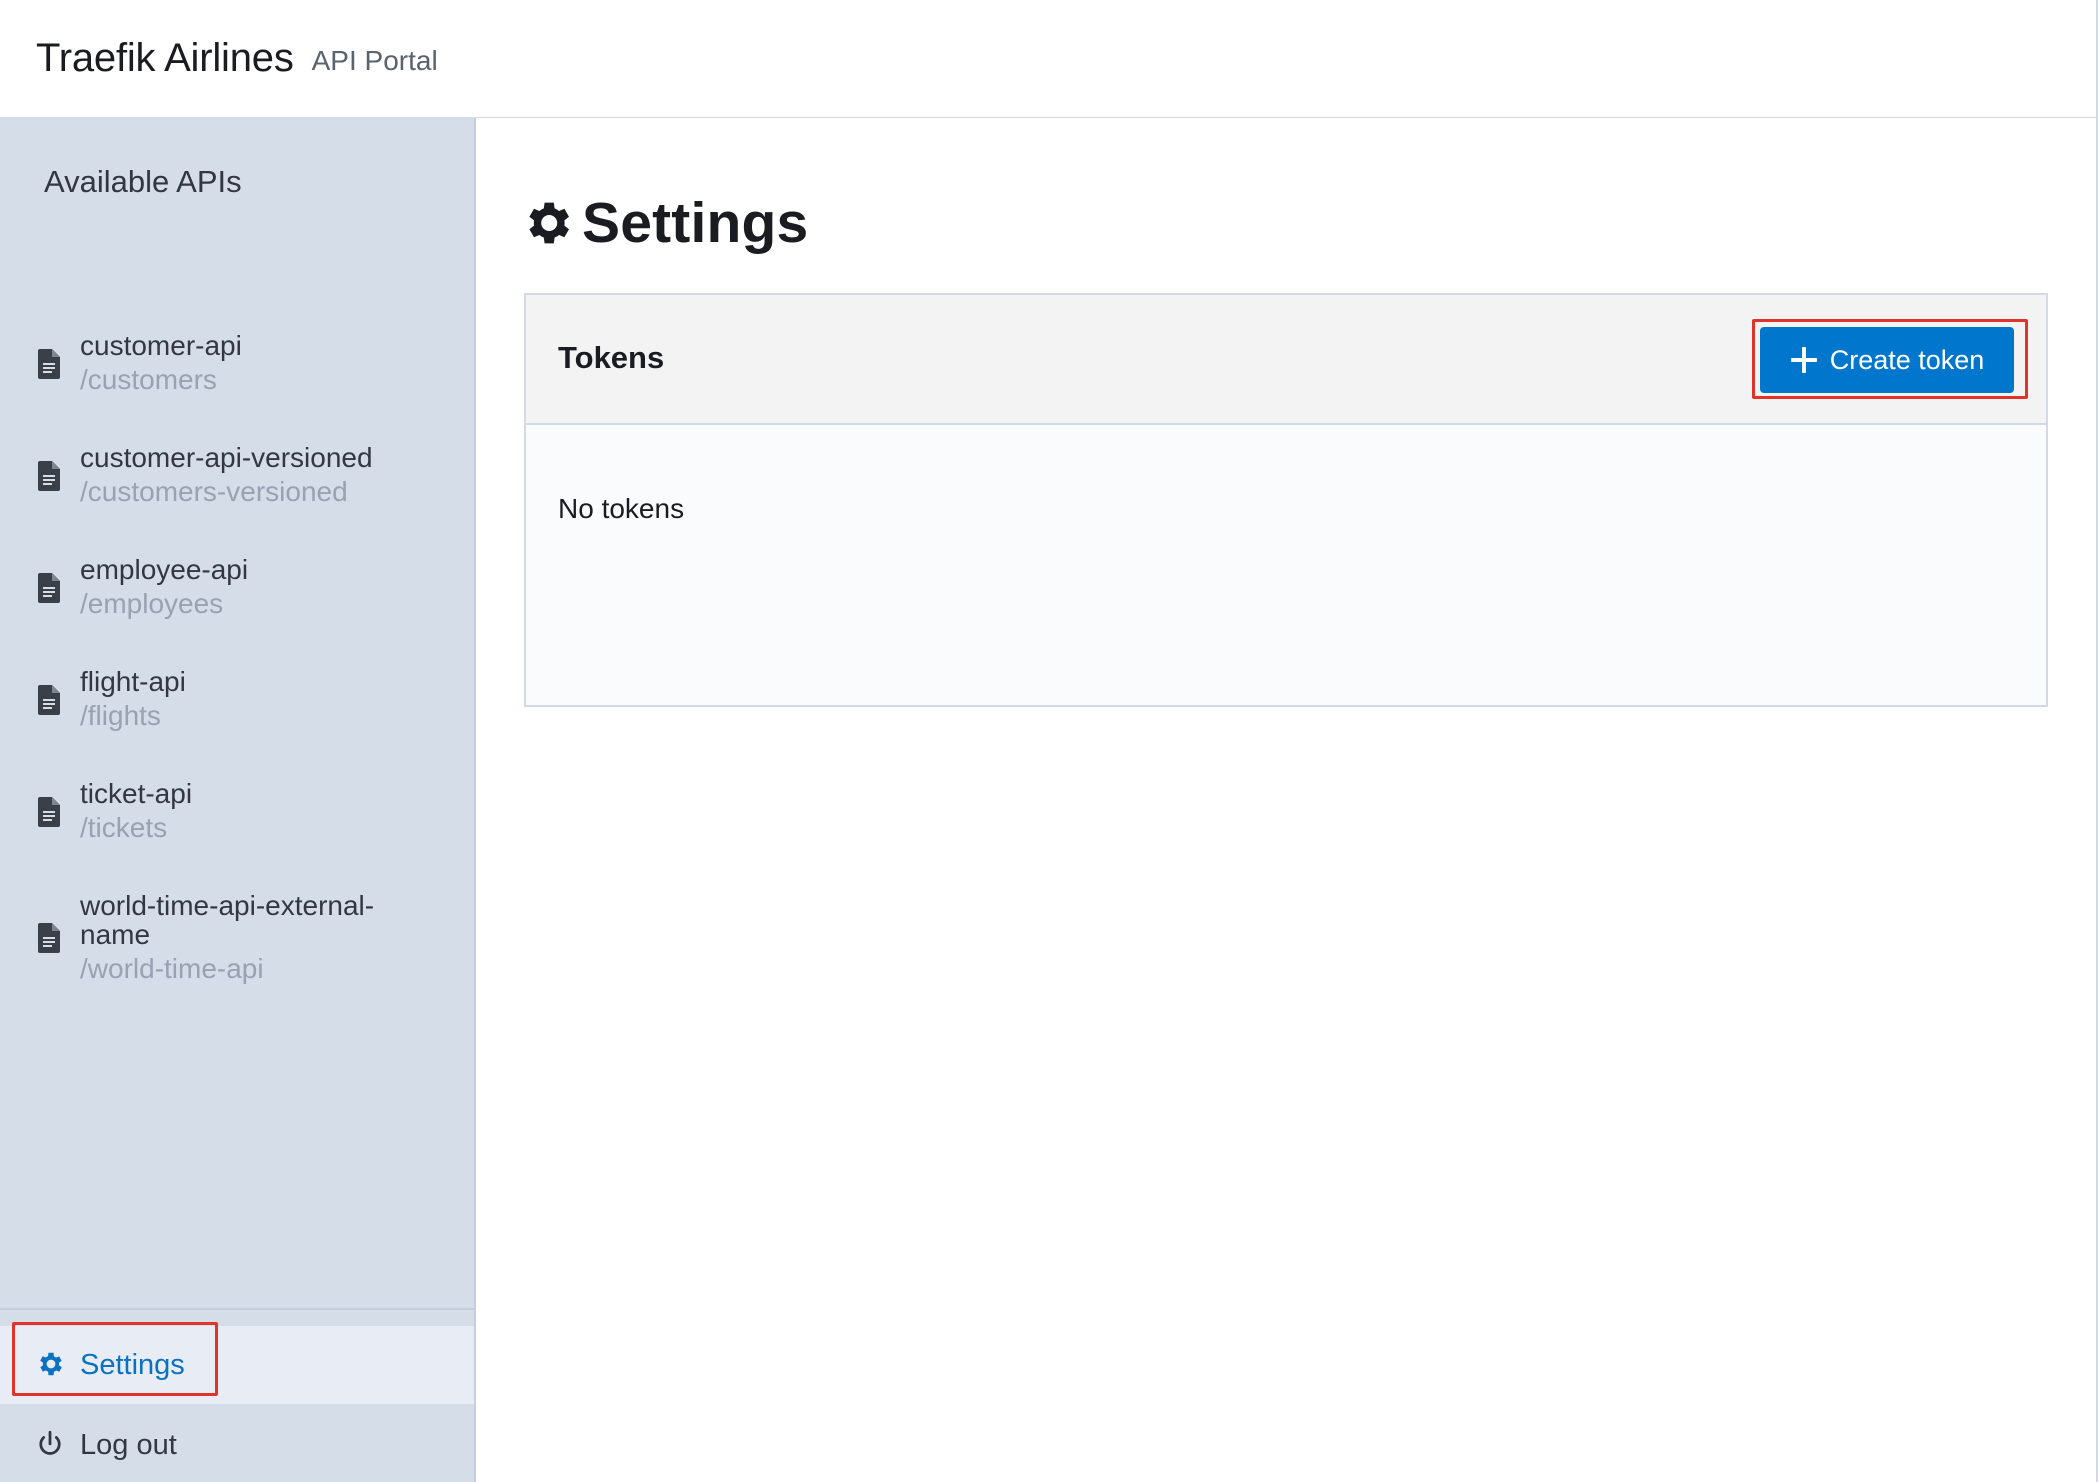  What do you see at coordinates (152, 603) in the screenshot?
I see `api-path: /employees` at bounding box center [152, 603].